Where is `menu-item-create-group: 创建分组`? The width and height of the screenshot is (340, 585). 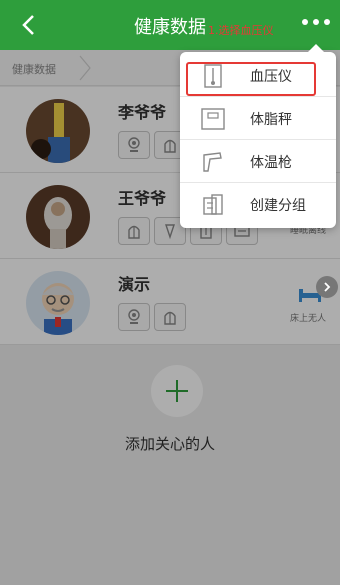 menu-item-create-group: 创建分组 is located at coordinates (258, 204).